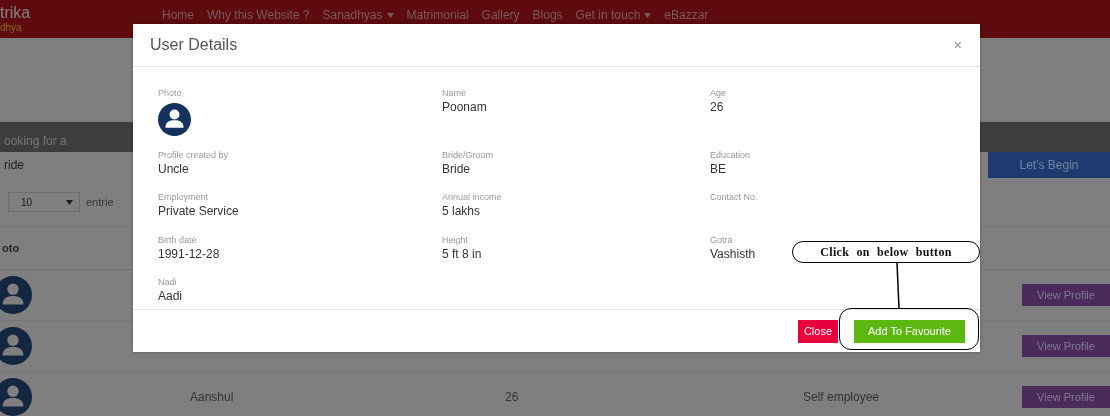 The width and height of the screenshot is (1110, 416). What do you see at coordinates (613, 15) in the screenshot?
I see `nav-link: Get in touch` at bounding box center [613, 15].